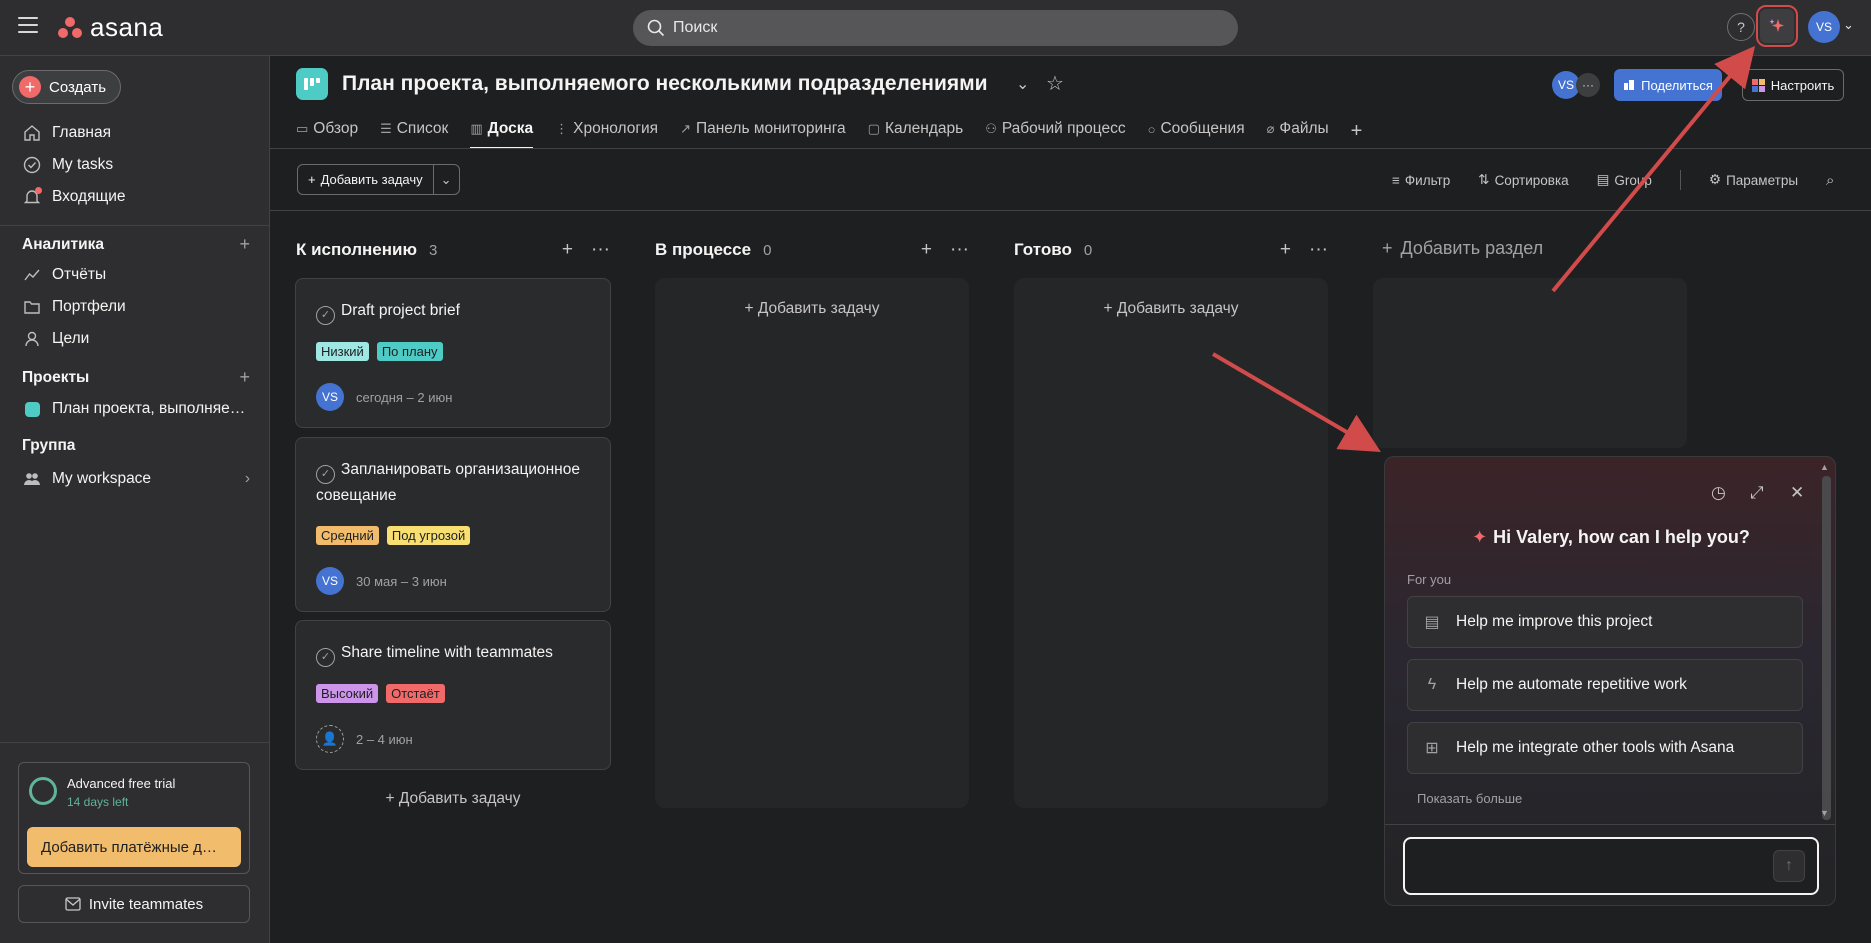 The width and height of the screenshot is (1871, 943). I want to click on sort-button: ⇅ Сортировка, so click(1523, 180).